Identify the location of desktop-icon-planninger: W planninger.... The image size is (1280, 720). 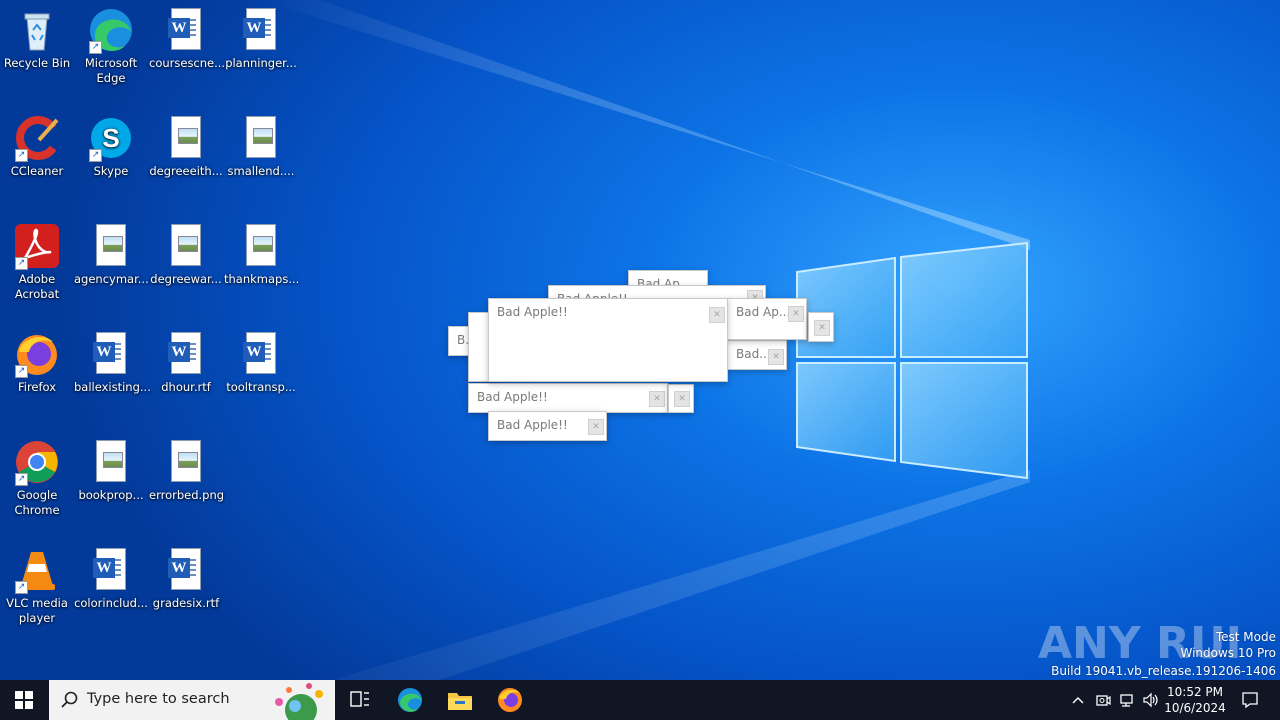
(261, 38).